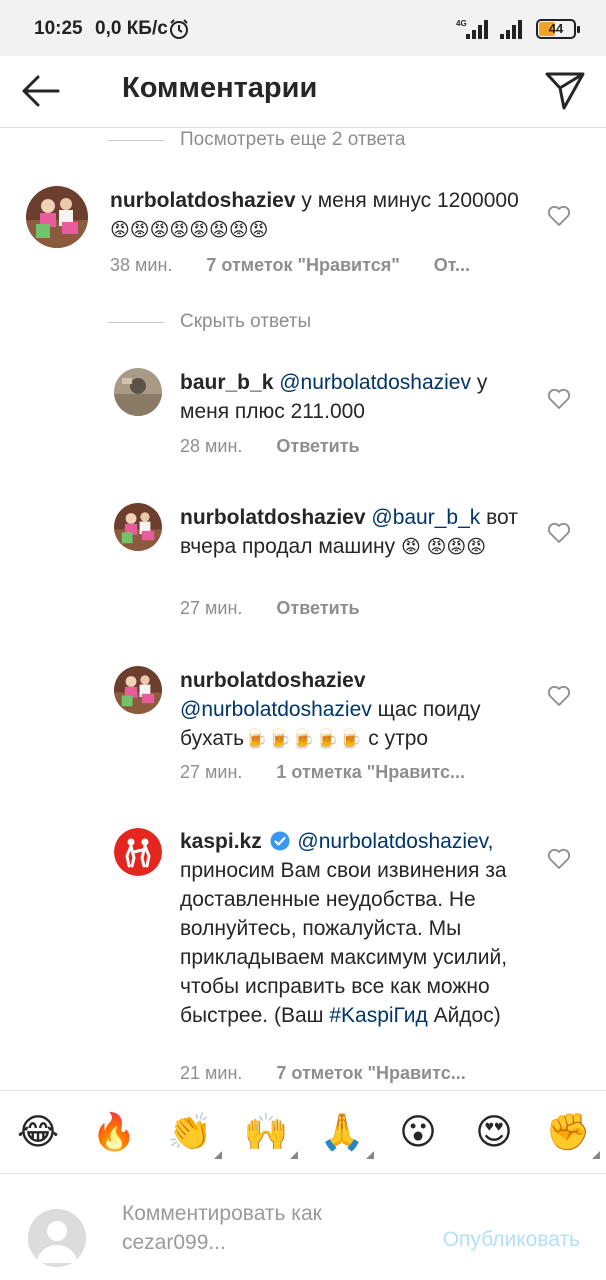 This screenshot has width=606, height=1280. Describe the element at coordinates (141, 265) in the screenshot. I see `comment-time: 38 мин.` at that location.